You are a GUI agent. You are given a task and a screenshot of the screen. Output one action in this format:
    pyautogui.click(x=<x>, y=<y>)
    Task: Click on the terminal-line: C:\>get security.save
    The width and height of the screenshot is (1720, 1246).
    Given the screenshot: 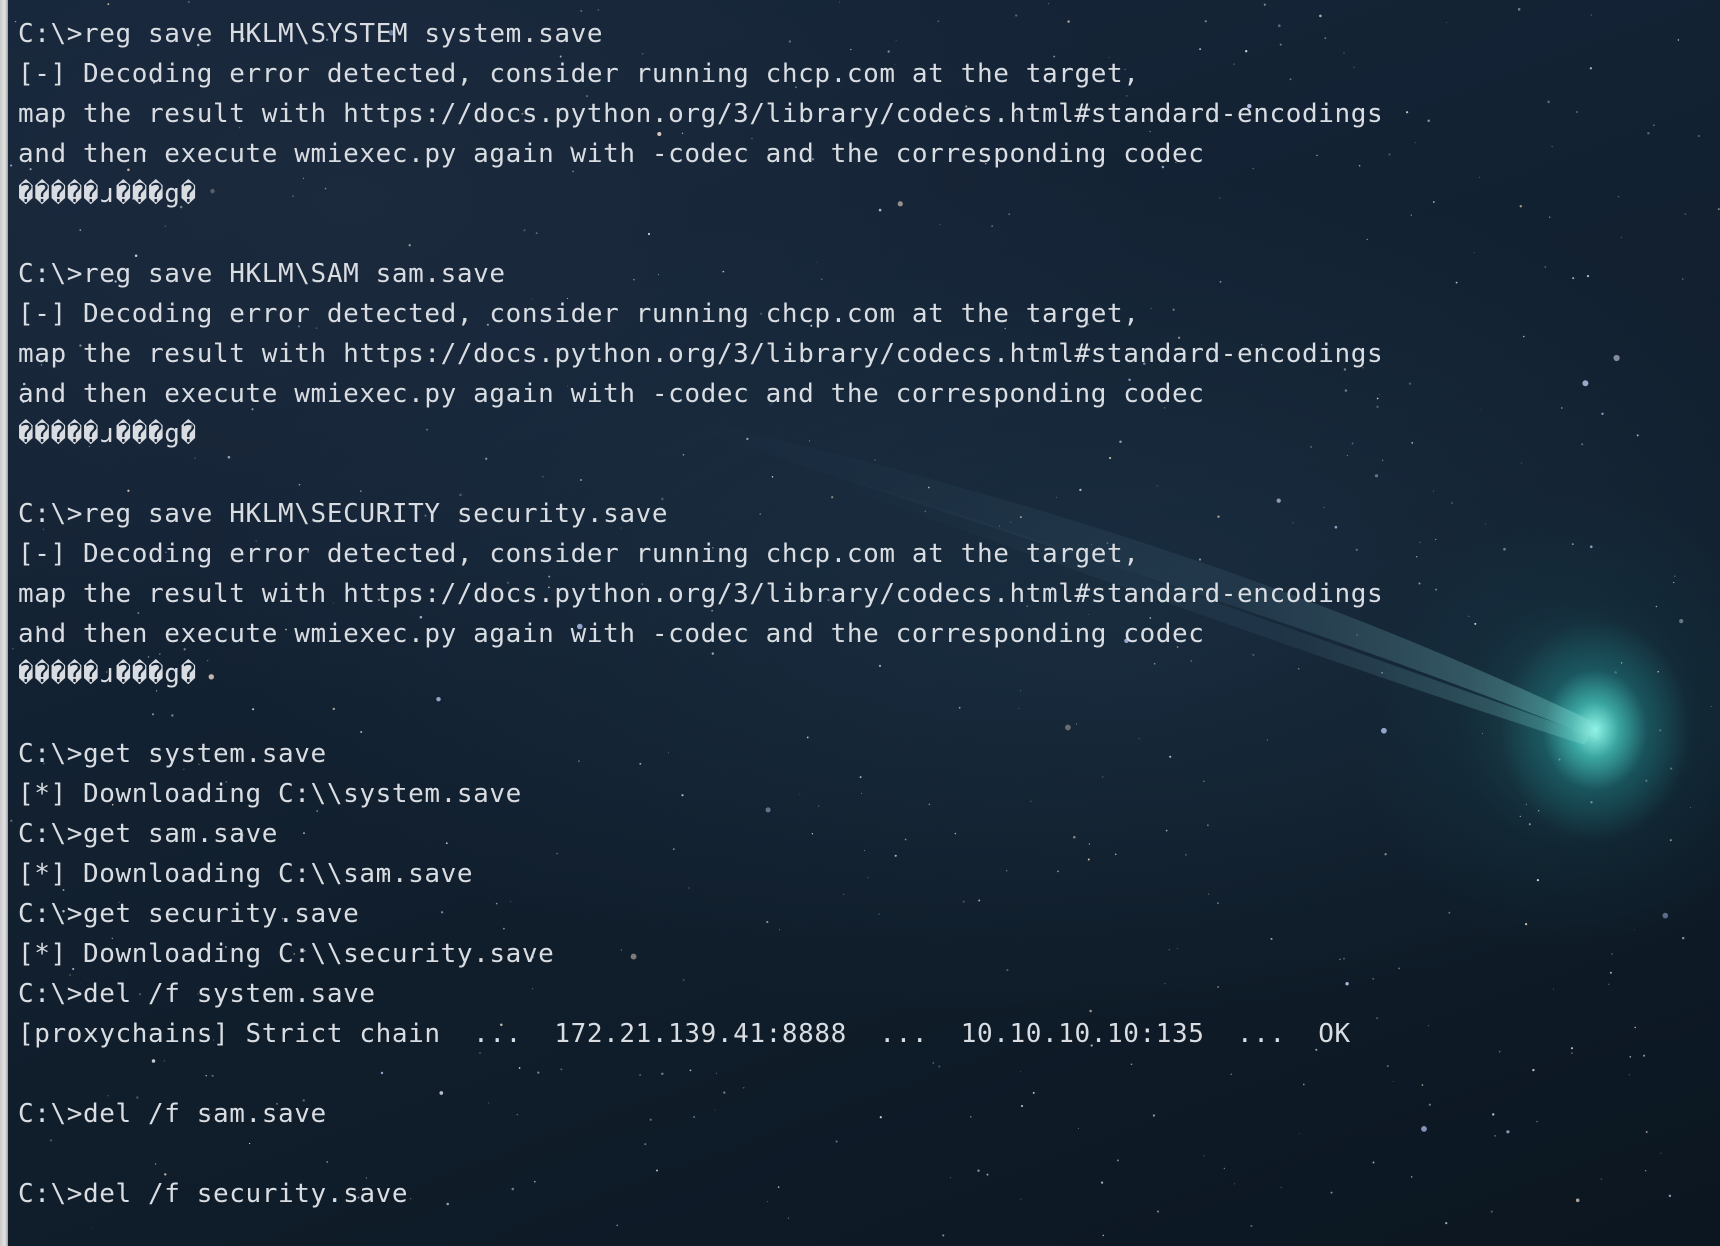 What is the action you would take?
    pyautogui.click(x=189, y=914)
    